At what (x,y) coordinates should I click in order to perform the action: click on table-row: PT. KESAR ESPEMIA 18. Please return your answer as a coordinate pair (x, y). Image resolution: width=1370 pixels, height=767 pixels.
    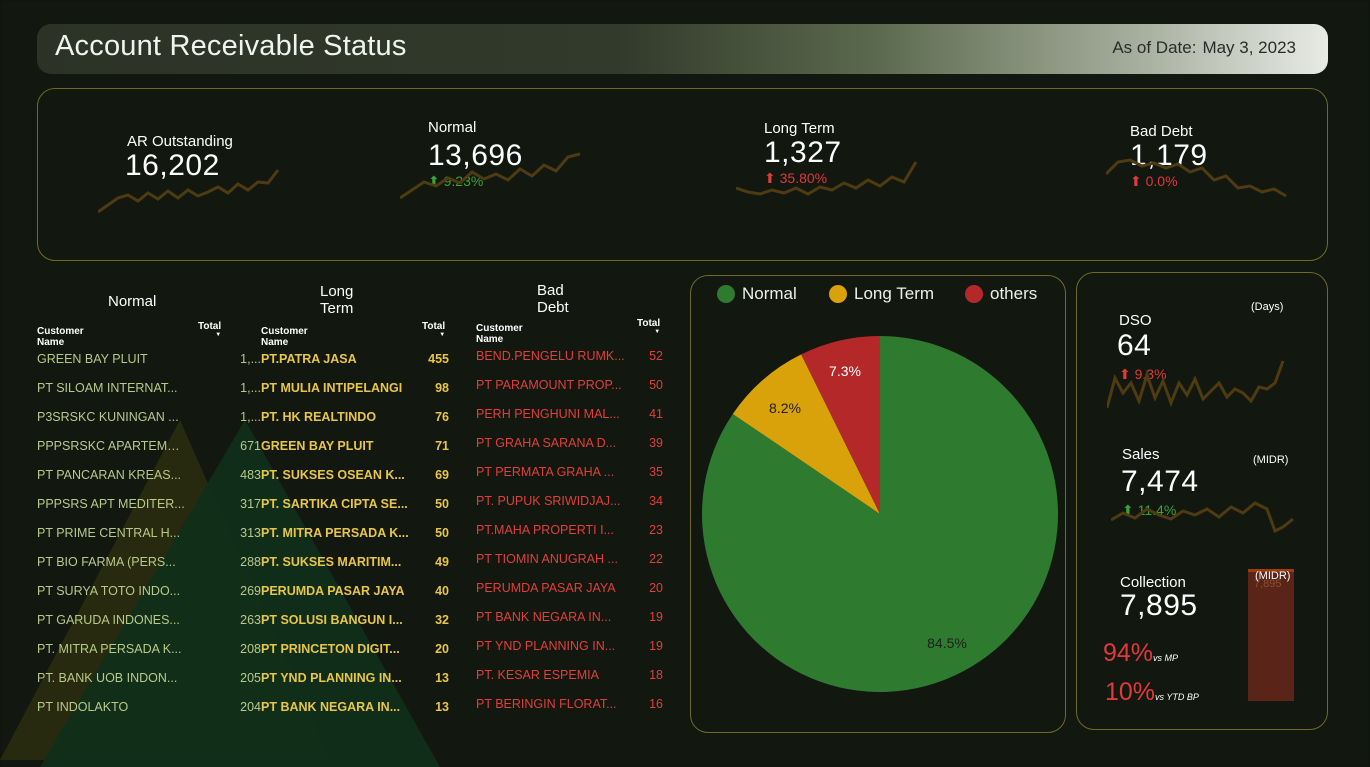
    Looking at the image, I should click on (569, 678).